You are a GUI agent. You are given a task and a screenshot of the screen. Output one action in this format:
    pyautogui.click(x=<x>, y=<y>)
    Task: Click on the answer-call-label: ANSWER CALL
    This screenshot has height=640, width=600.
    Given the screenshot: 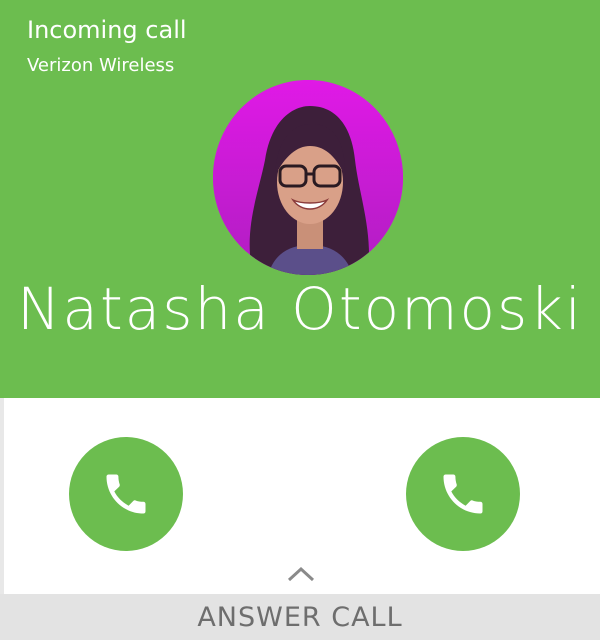 What is the action you would take?
    pyautogui.click(x=300, y=617)
    